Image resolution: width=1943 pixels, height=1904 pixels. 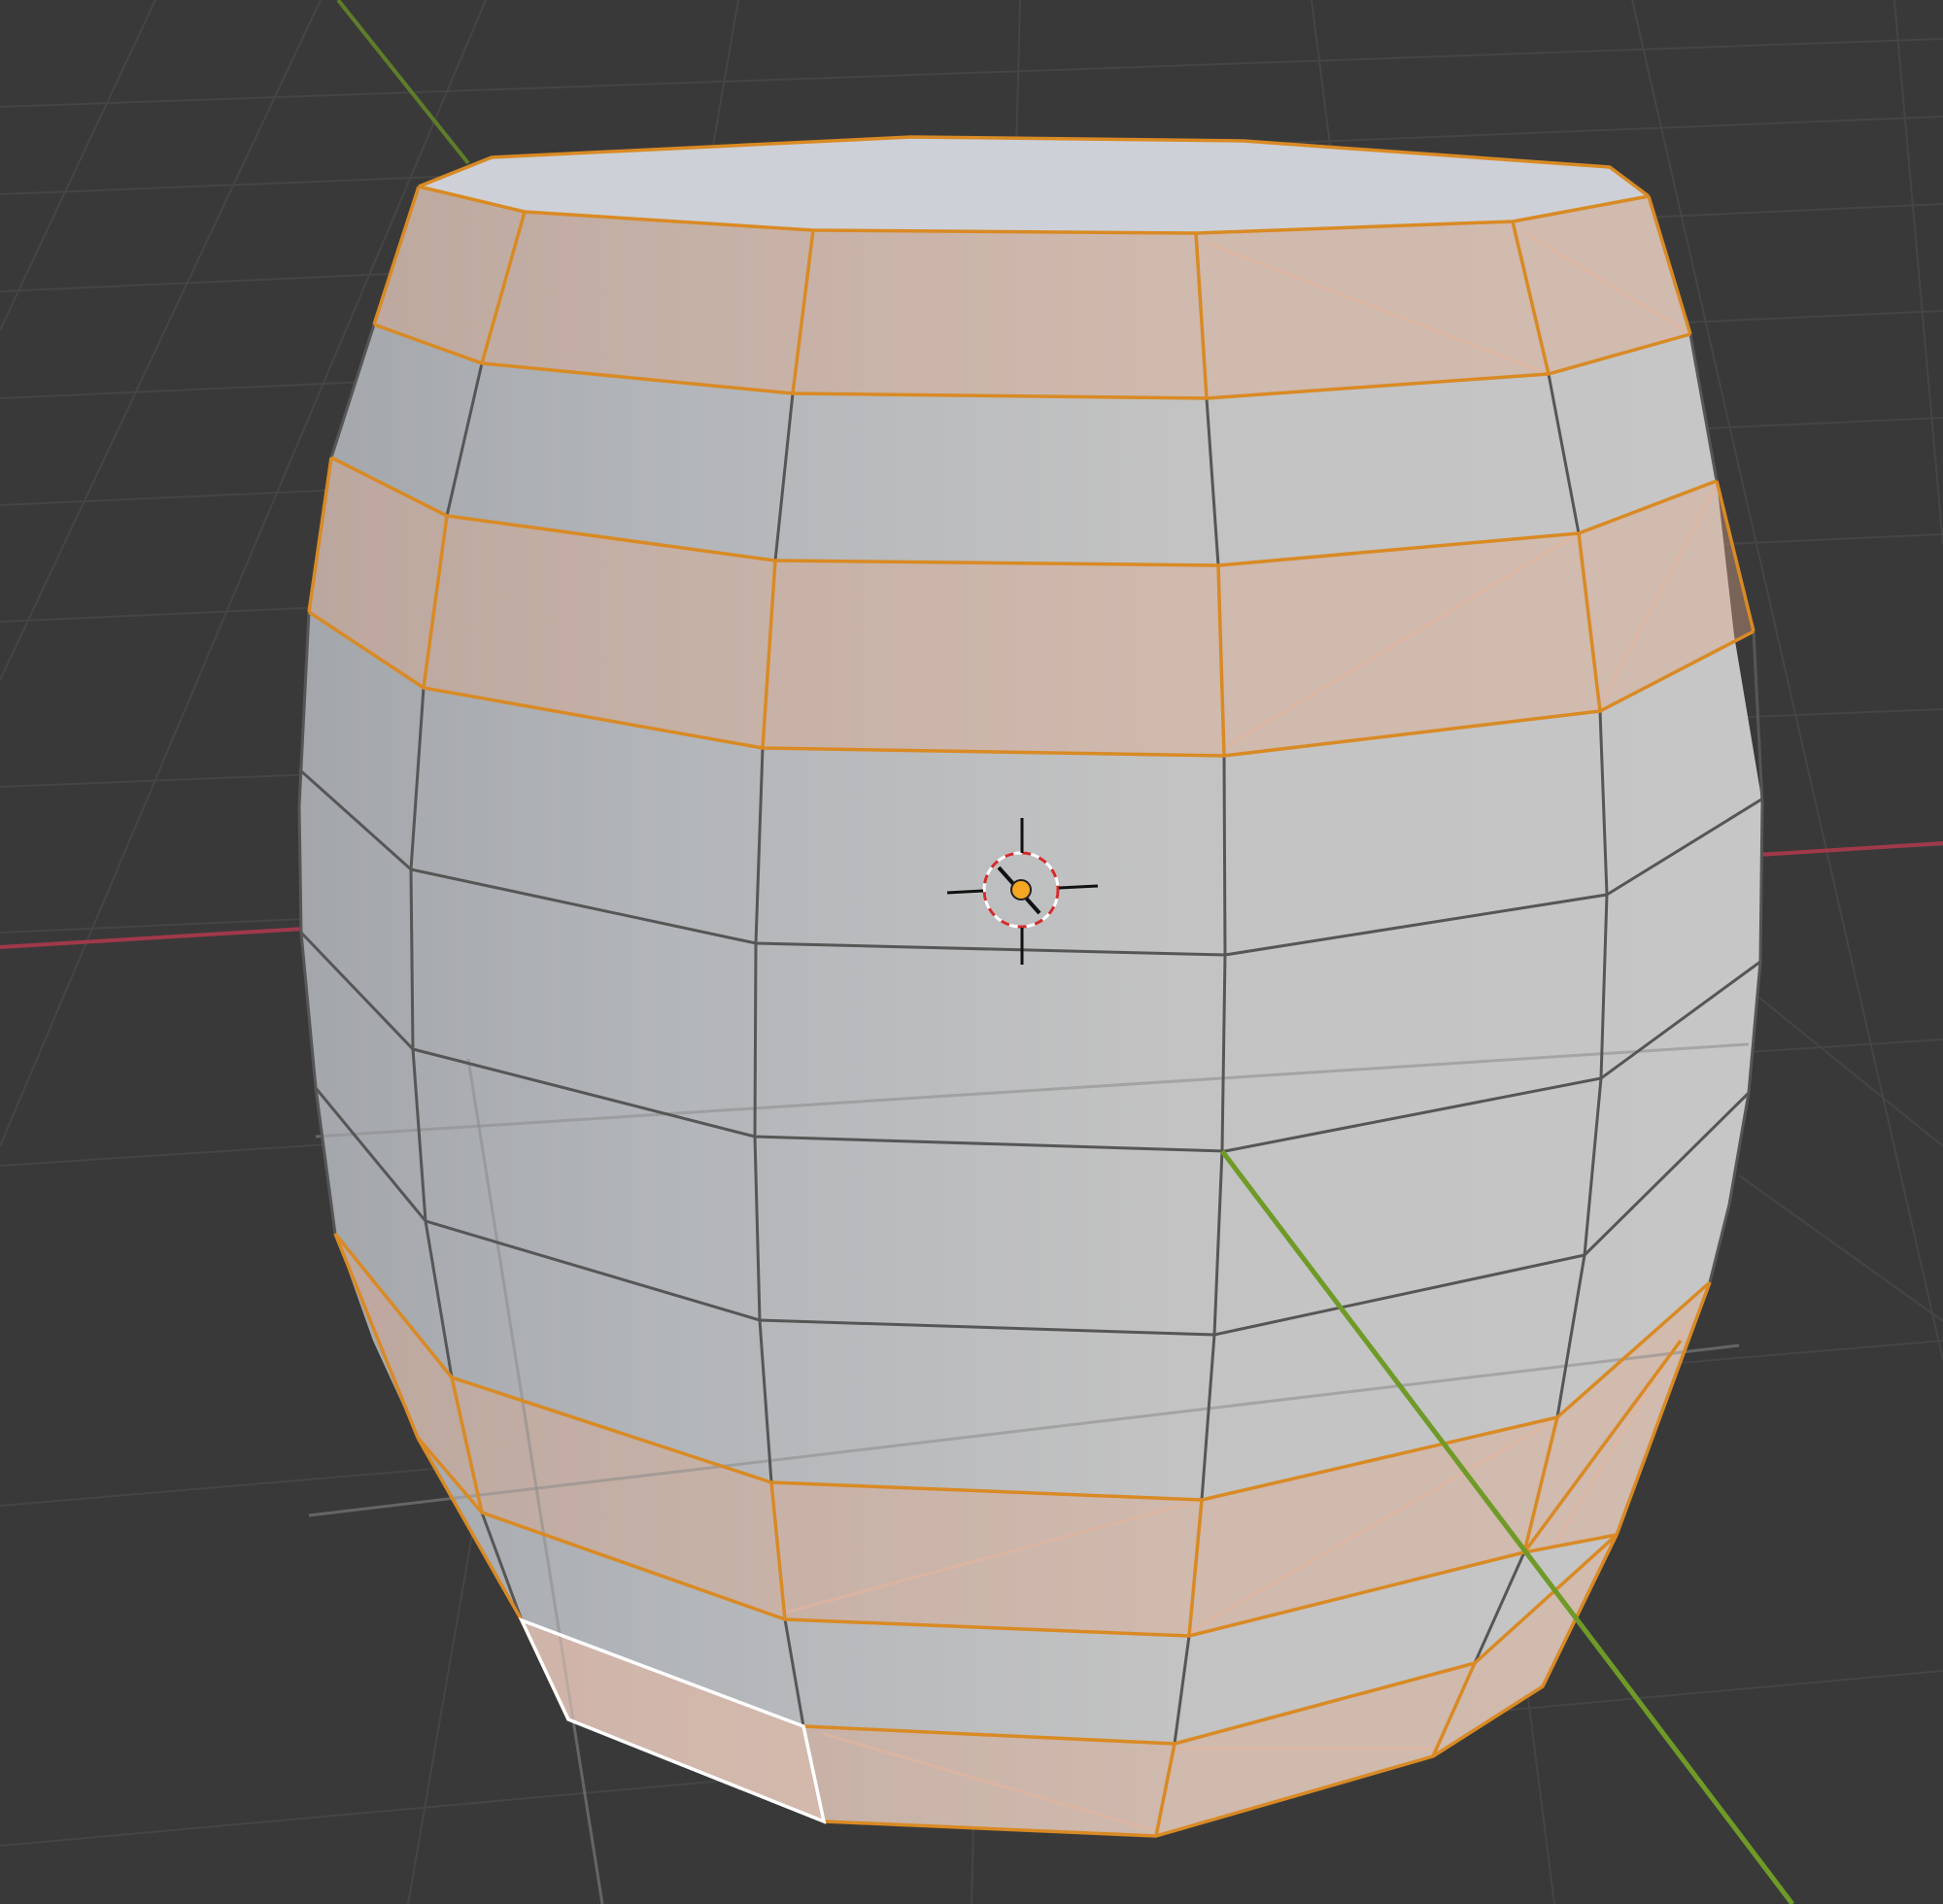 What do you see at coordinates (403, 82) in the screenshot?
I see `y-axis-line-top` at bounding box center [403, 82].